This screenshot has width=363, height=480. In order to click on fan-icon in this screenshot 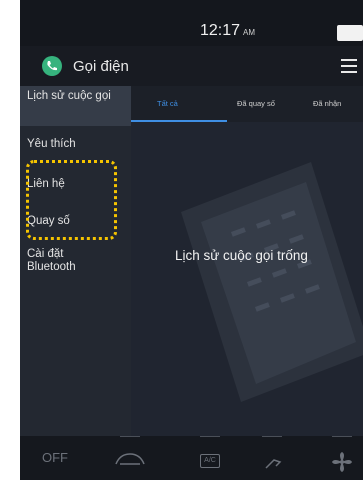, I will do `click(342, 462)`.